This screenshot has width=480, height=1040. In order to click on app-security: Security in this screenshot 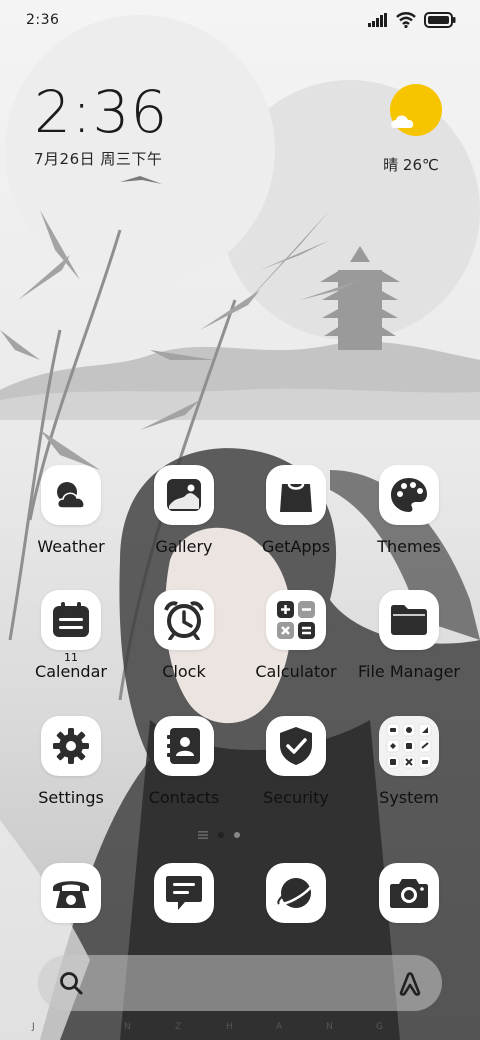, I will do `click(296, 761)`.